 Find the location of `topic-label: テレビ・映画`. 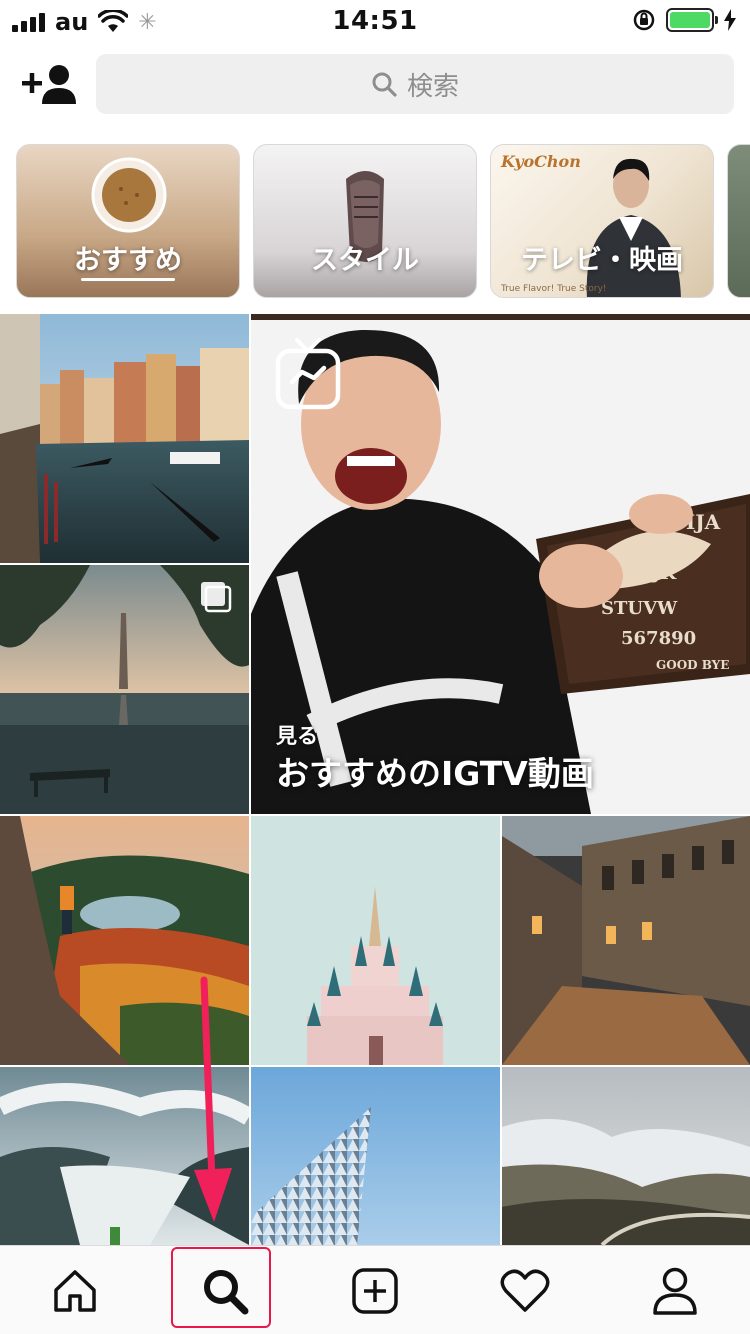

topic-label: テレビ・映画 is located at coordinates (602, 260).